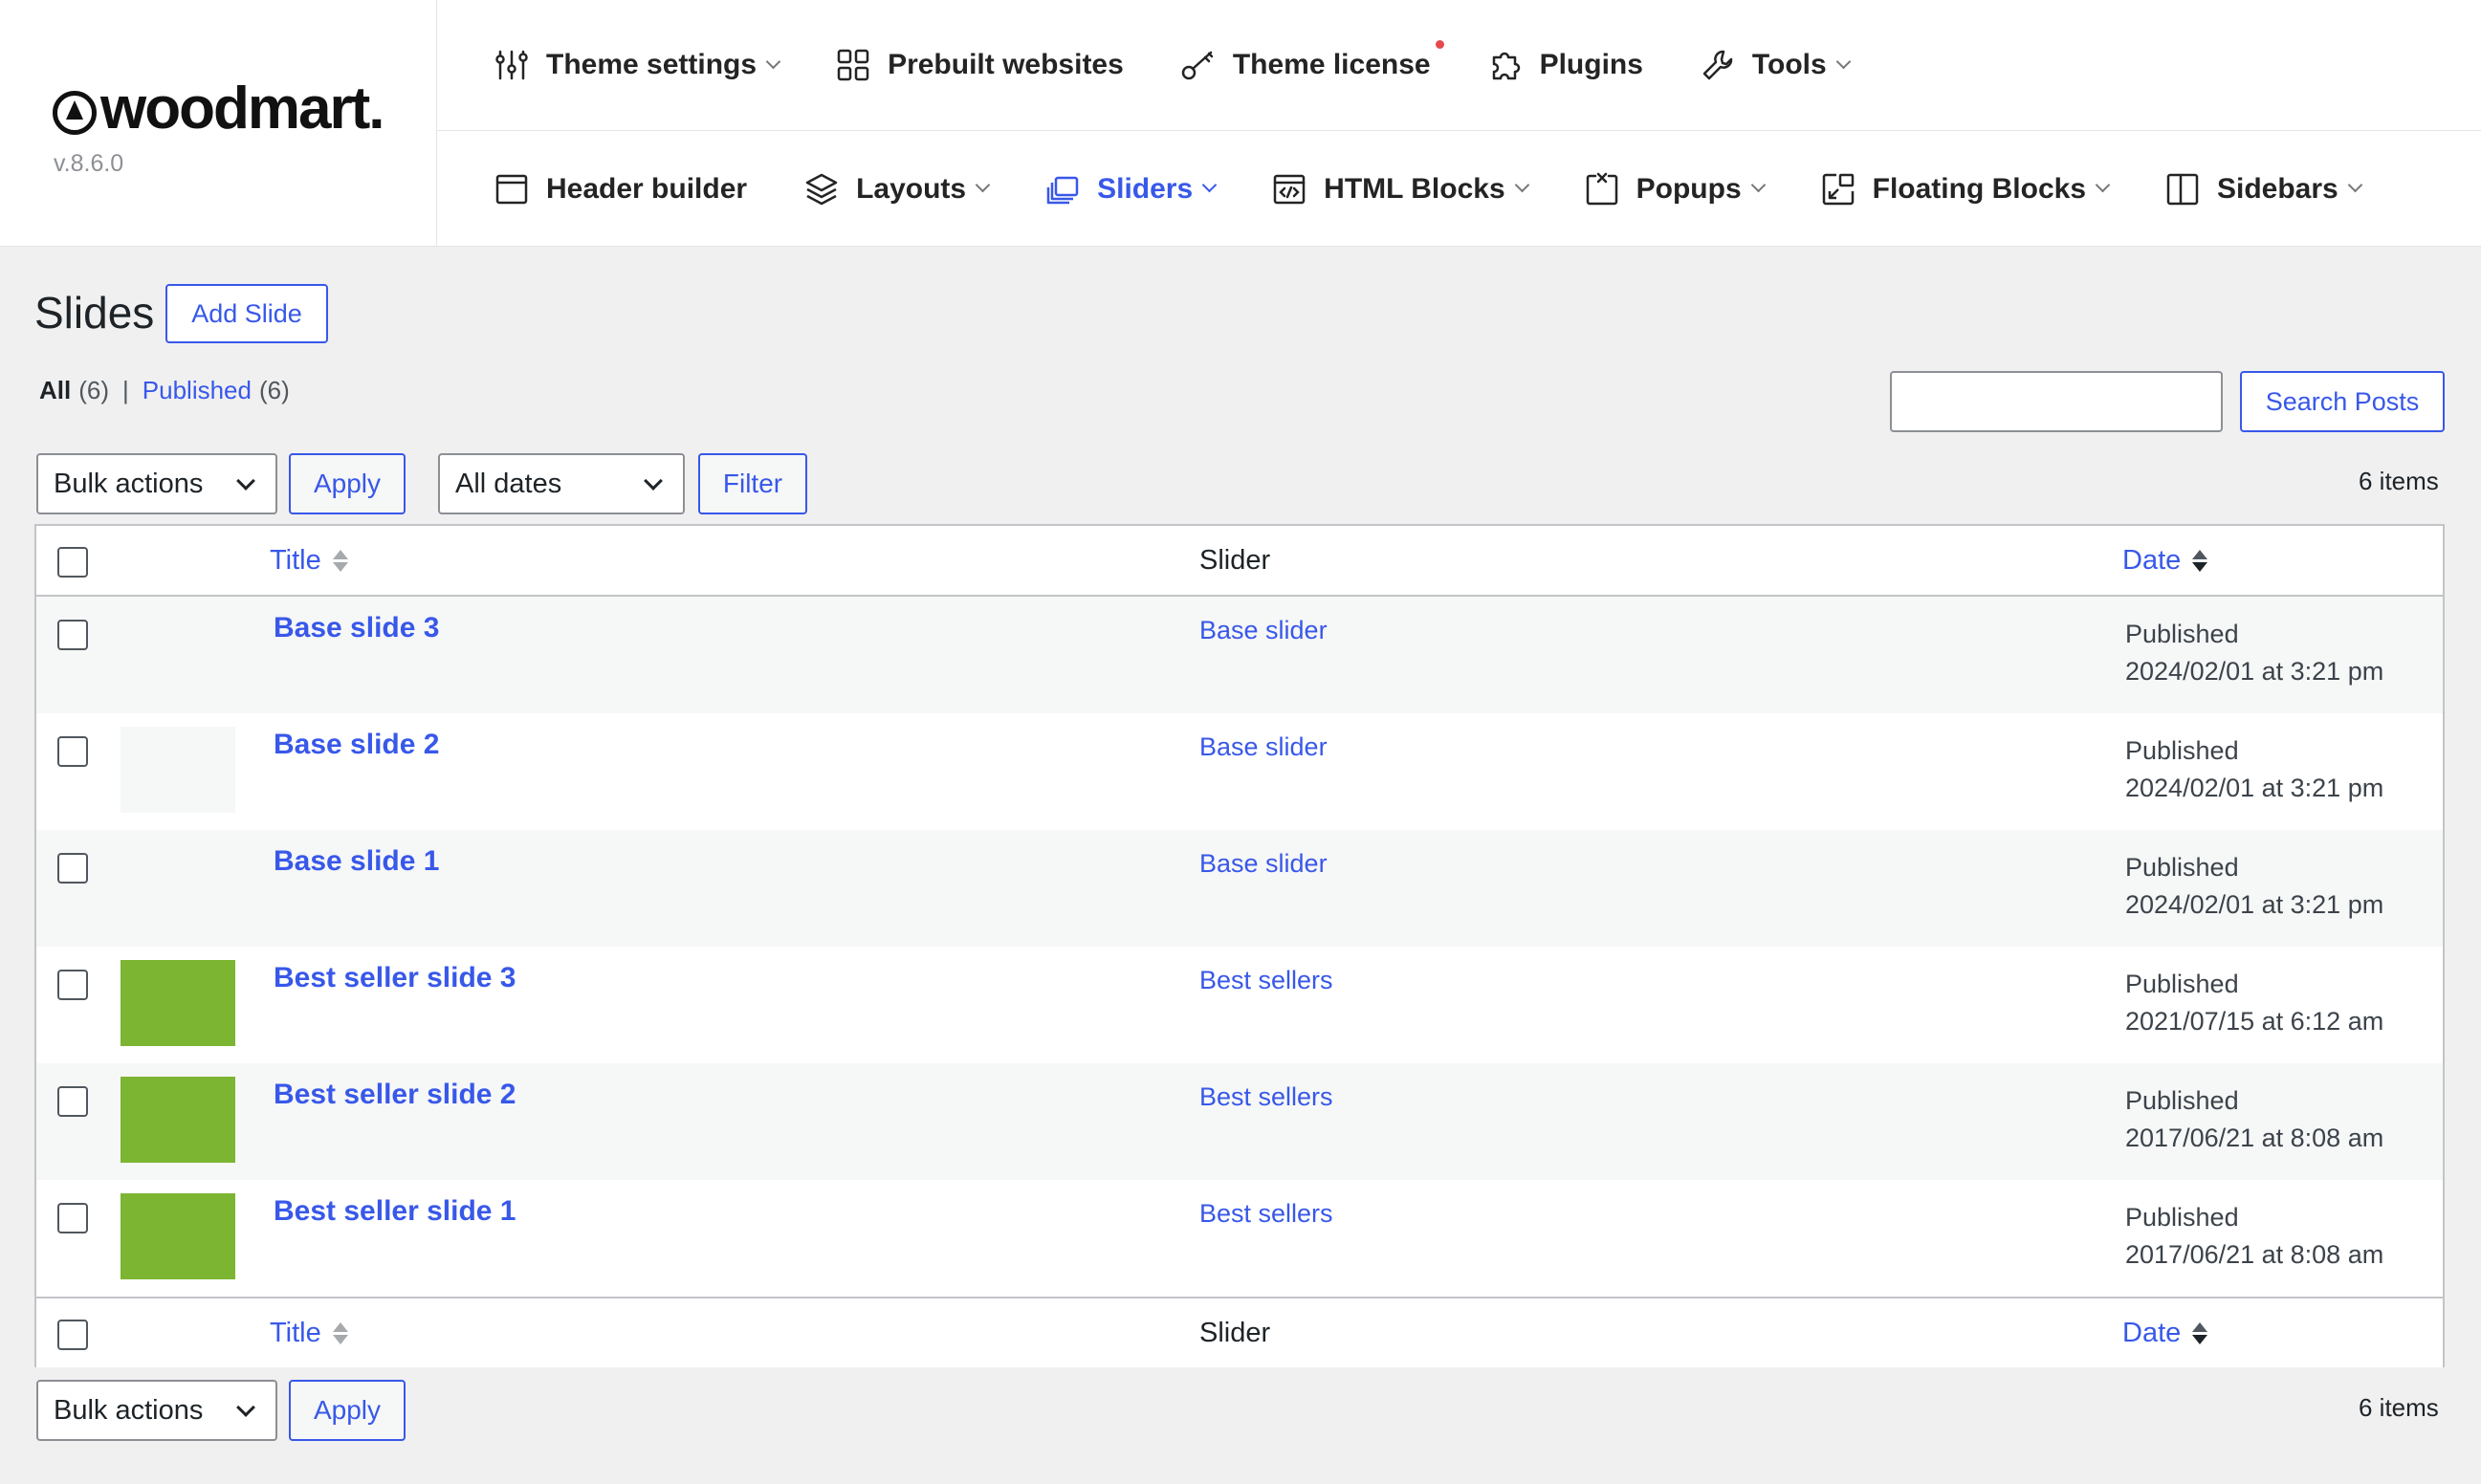  Describe the element at coordinates (72, 1335) in the screenshot. I see `select-all-checkbox-footer` at that location.